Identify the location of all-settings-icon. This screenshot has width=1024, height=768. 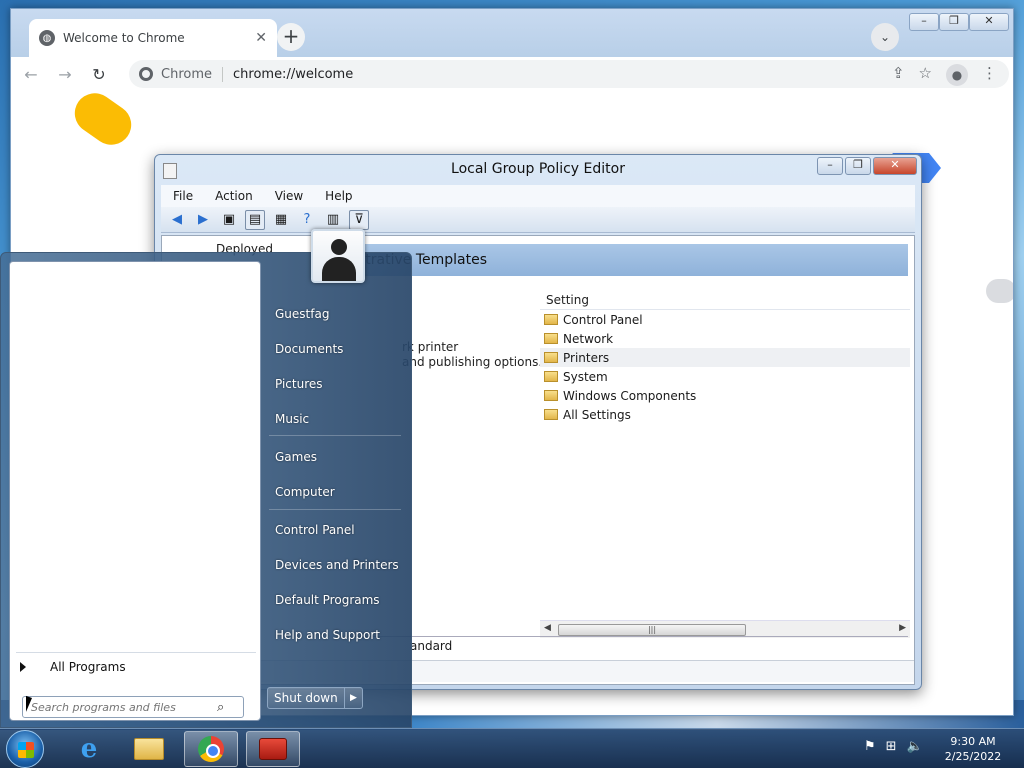
(551, 414).